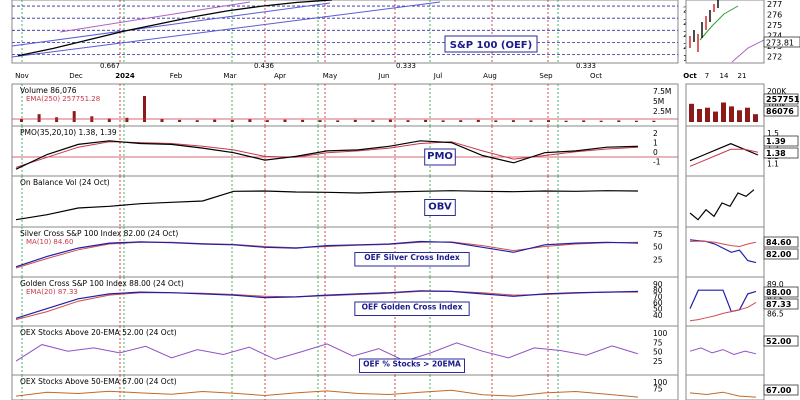  I want to click on zoom-y-tick: 277, so click(774, 4).